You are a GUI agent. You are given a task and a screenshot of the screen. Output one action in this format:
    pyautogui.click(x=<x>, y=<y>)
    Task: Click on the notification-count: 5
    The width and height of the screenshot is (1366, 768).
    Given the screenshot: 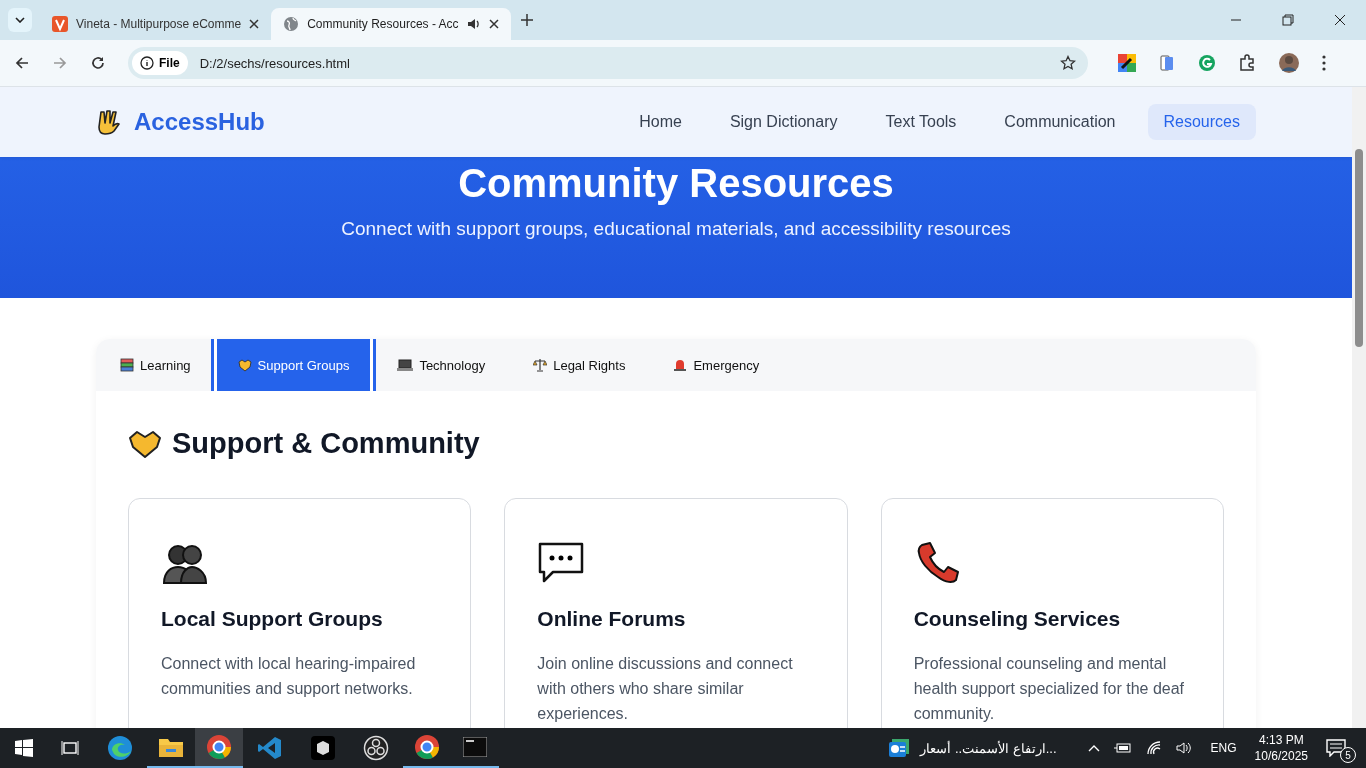 What is the action you would take?
    pyautogui.click(x=1348, y=755)
    